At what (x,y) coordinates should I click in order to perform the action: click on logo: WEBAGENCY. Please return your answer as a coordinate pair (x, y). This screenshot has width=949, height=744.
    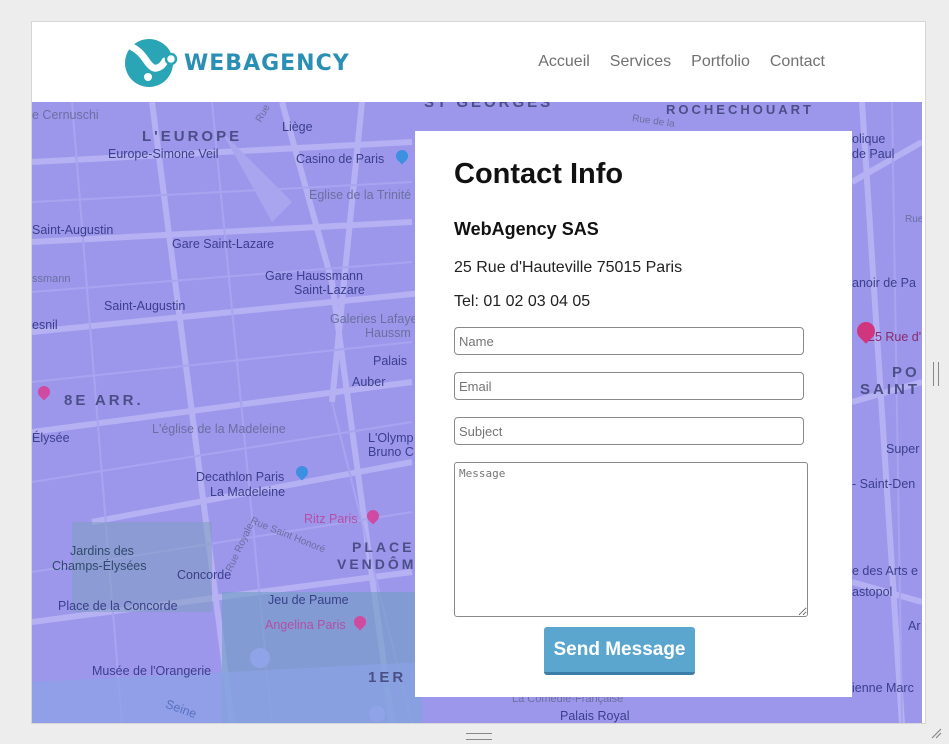
    Looking at the image, I should click on (237, 63).